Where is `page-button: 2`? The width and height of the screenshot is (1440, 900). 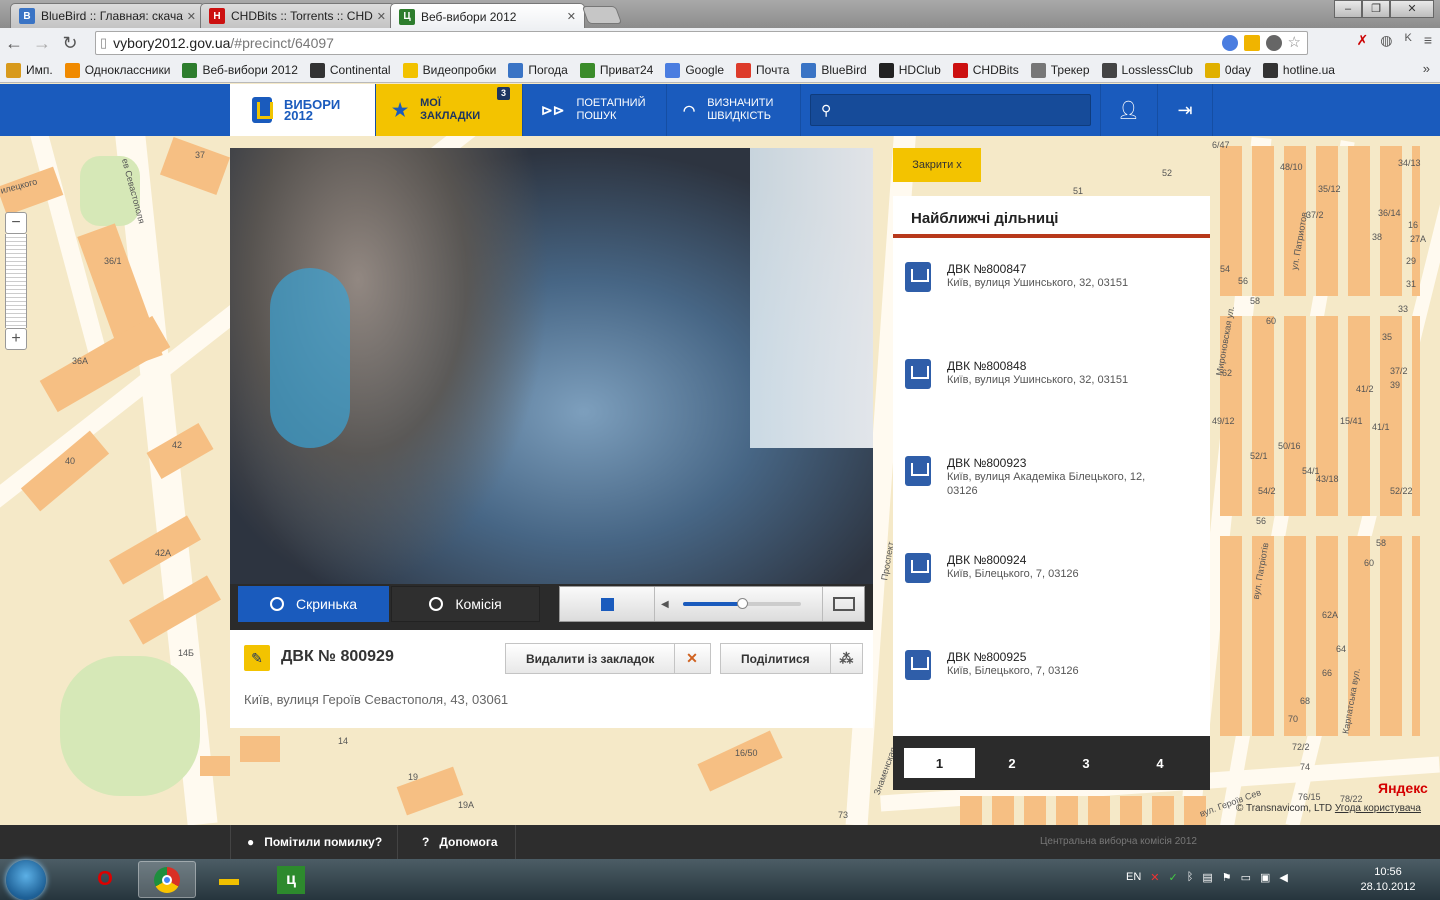
page-button: 2 is located at coordinates (1012, 763).